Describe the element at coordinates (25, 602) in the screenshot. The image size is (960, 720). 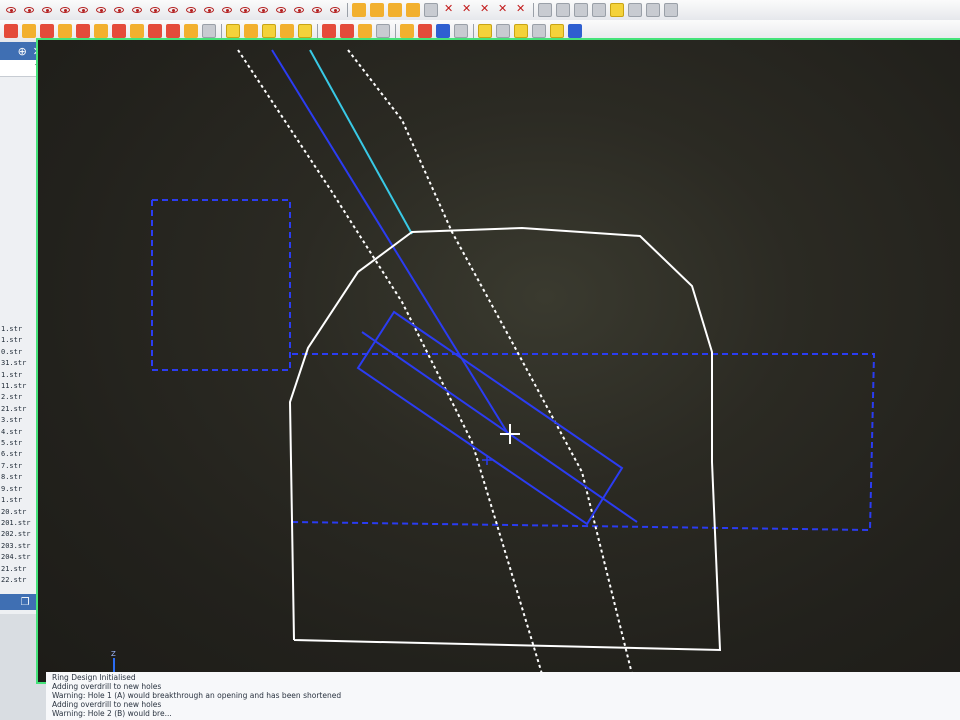
I see `restore-icon: ❐` at that location.